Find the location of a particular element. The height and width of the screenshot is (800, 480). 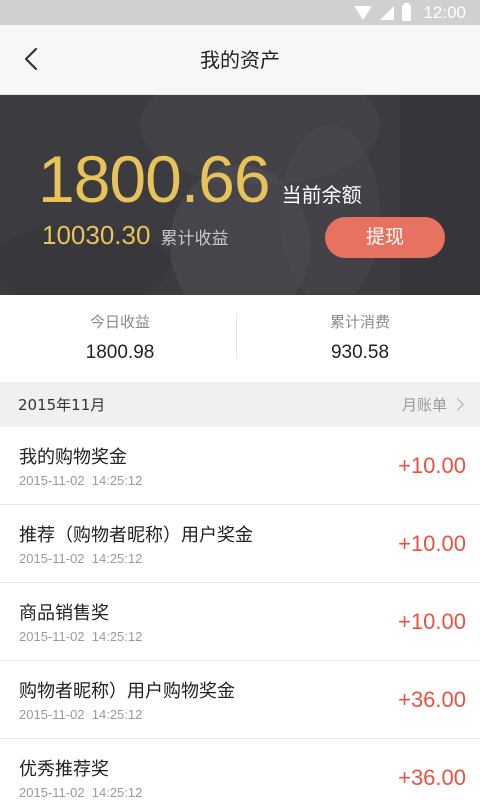

monthly-bill-label: 月账单 is located at coordinates (424, 405).